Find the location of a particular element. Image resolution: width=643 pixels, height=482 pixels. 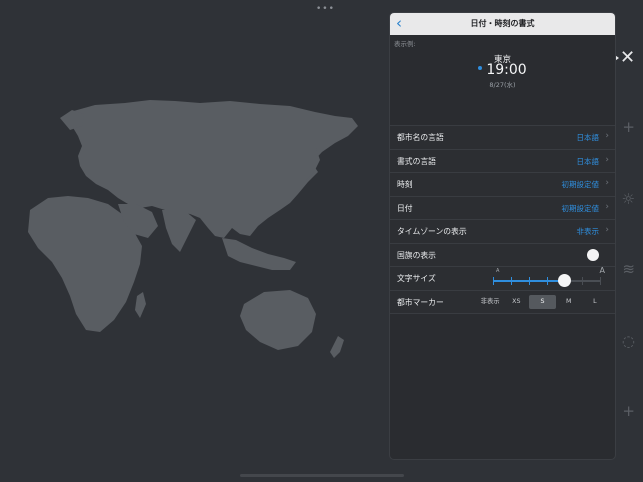

chat-icon: ◌ is located at coordinates (628, 341).